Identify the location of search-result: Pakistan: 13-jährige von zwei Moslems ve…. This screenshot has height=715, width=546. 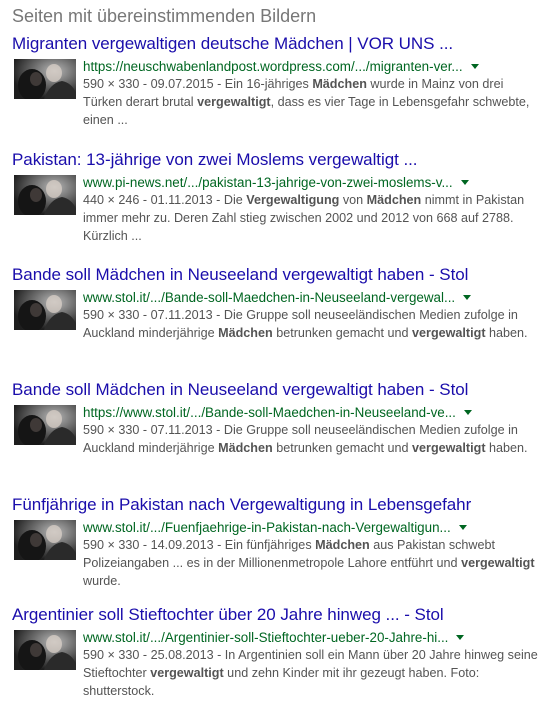
(277, 205).